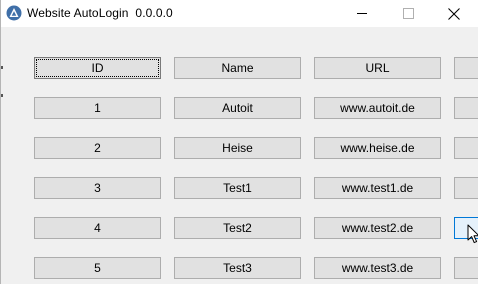  I want to click on header-name-button: Name, so click(237, 68).